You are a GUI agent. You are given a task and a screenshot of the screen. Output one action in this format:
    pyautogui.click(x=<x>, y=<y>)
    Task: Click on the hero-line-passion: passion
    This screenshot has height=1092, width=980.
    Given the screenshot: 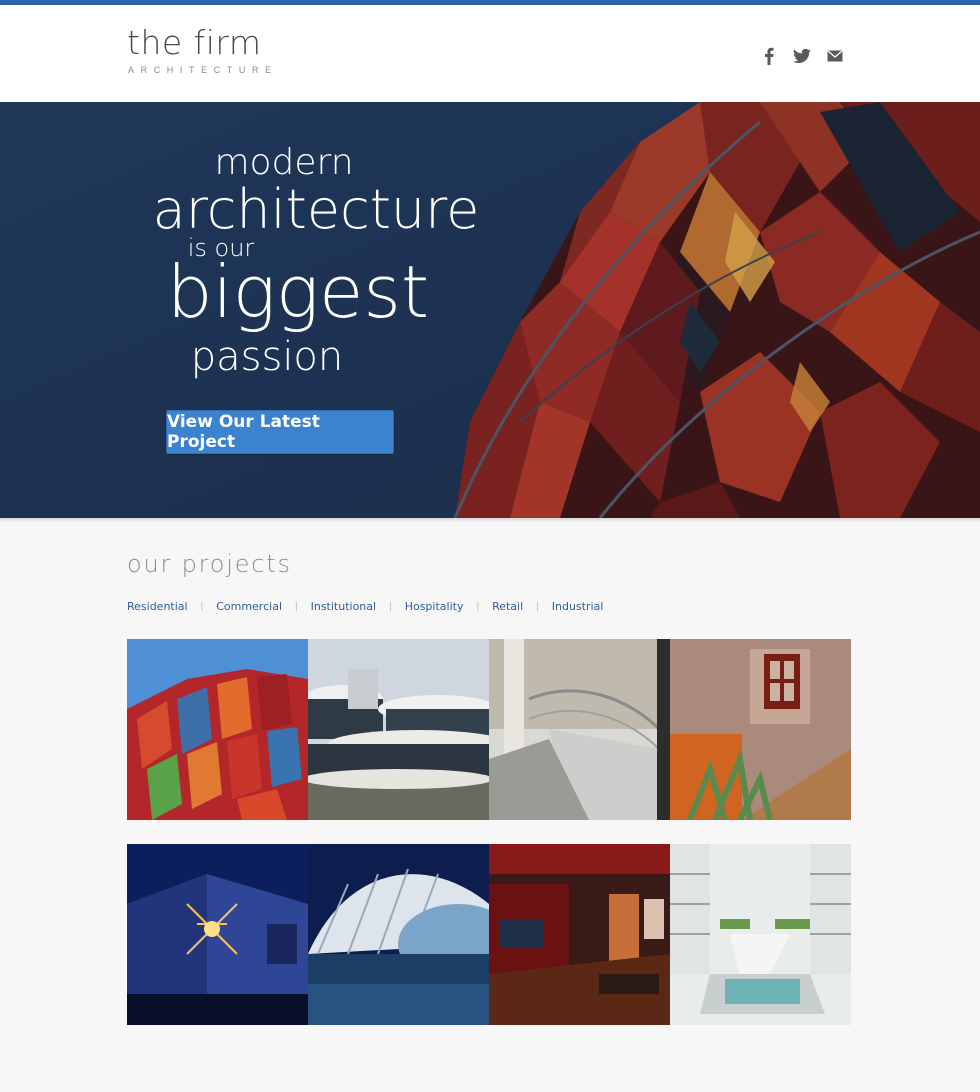 What is the action you would take?
    pyautogui.click(x=267, y=357)
    